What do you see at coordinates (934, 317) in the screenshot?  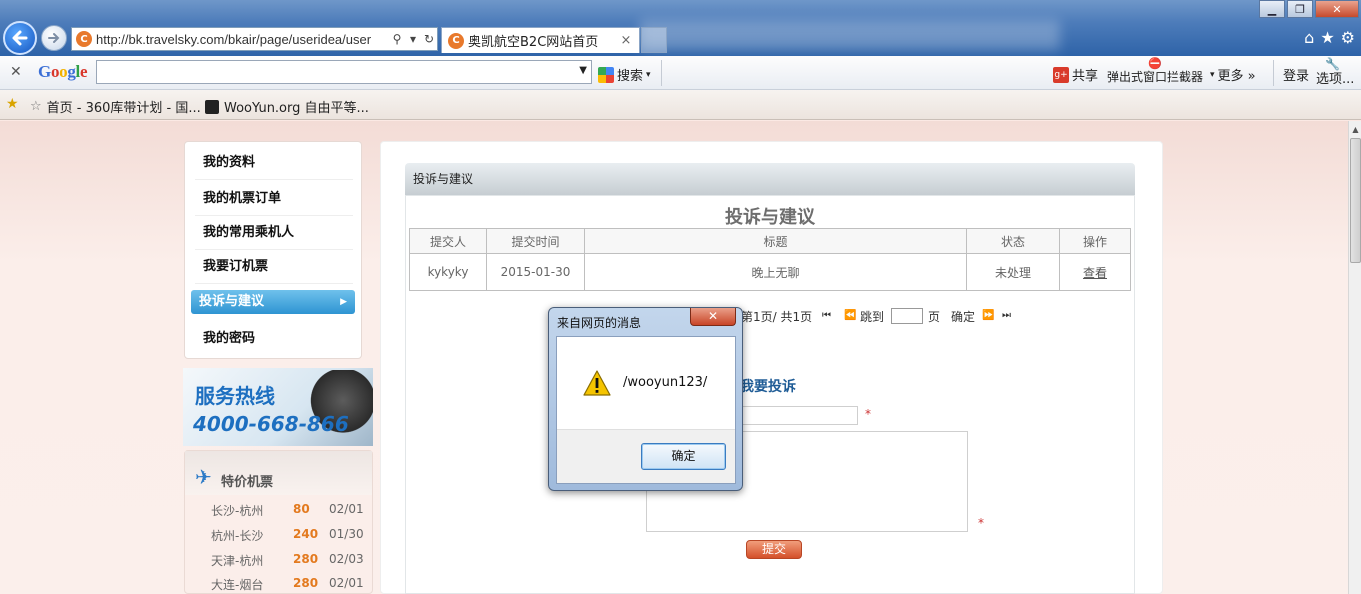 I see `page-label: 页` at bounding box center [934, 317].